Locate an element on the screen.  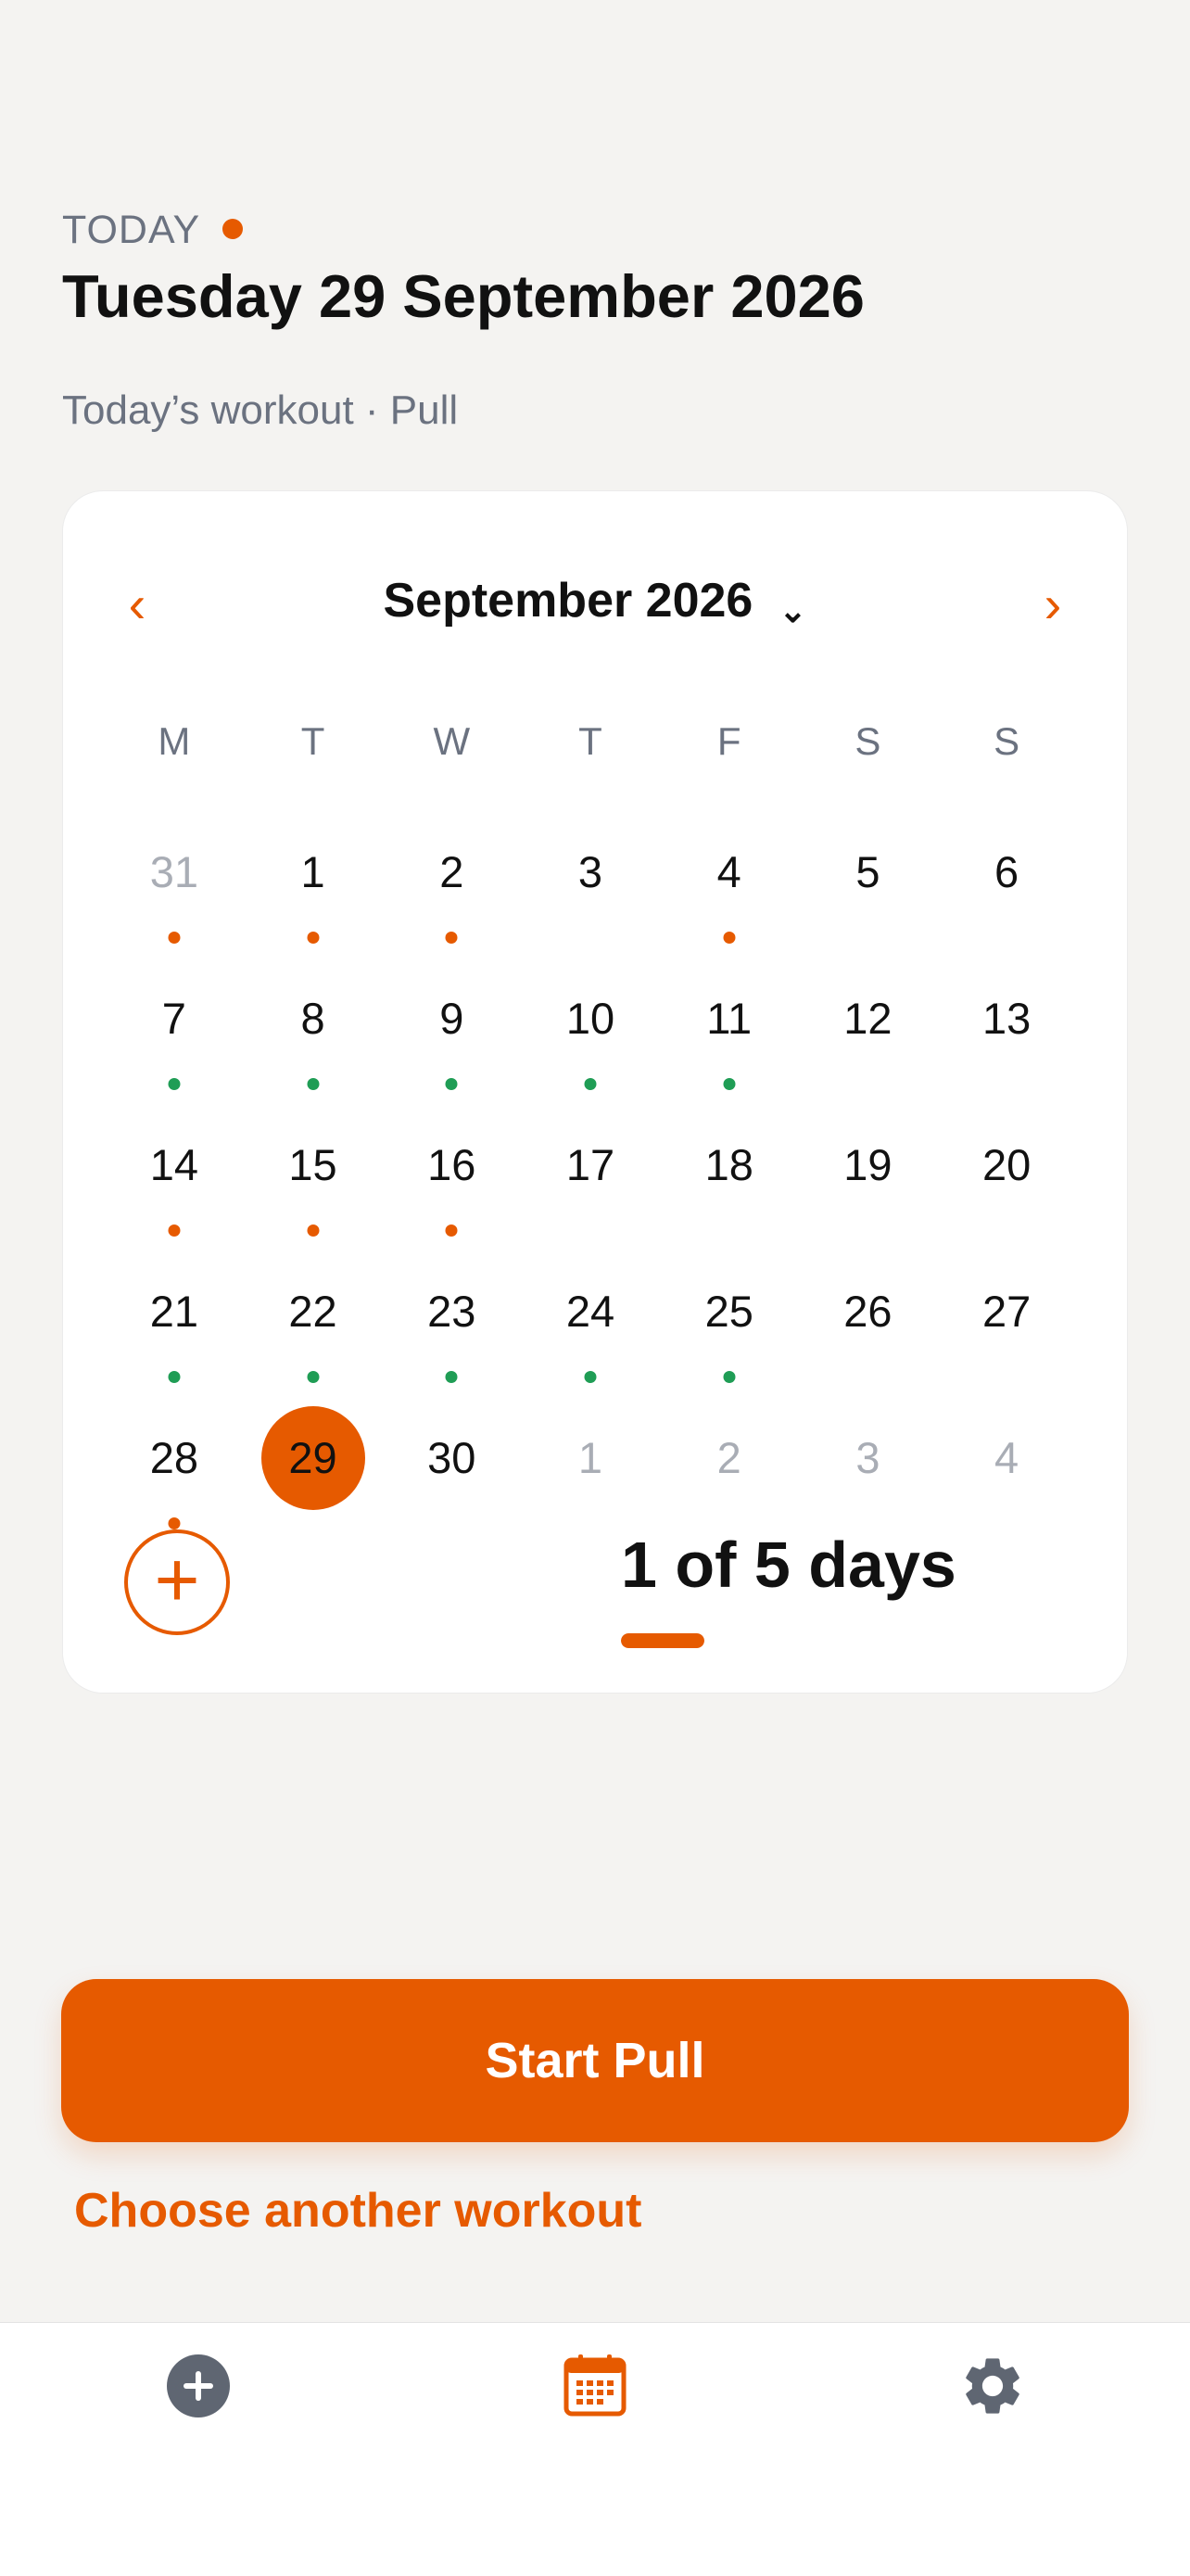
day-number: 1 is located at coordinates (312, 871).